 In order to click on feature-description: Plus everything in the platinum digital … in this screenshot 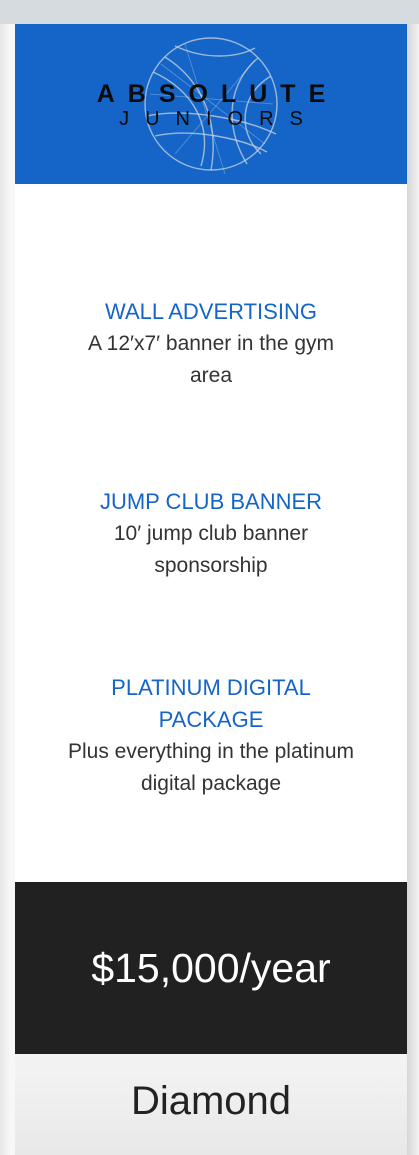, I will do `click(211, 767)`.